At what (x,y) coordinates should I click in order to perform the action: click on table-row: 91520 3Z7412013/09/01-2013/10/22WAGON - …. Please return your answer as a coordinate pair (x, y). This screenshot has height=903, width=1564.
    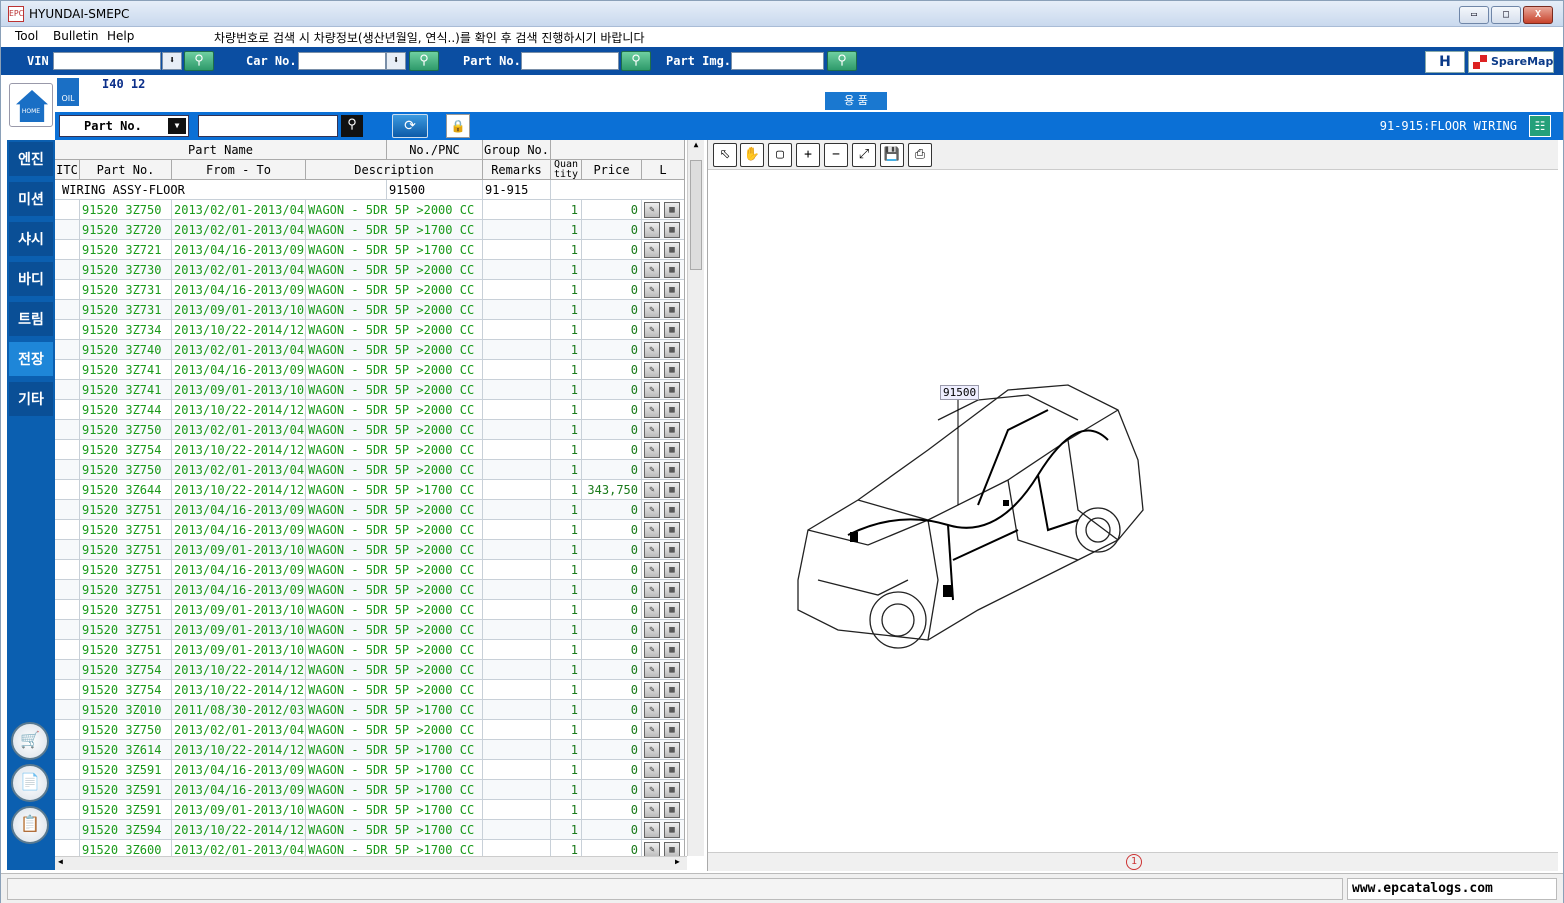
    Looking at the image, I should click on (369, 390).